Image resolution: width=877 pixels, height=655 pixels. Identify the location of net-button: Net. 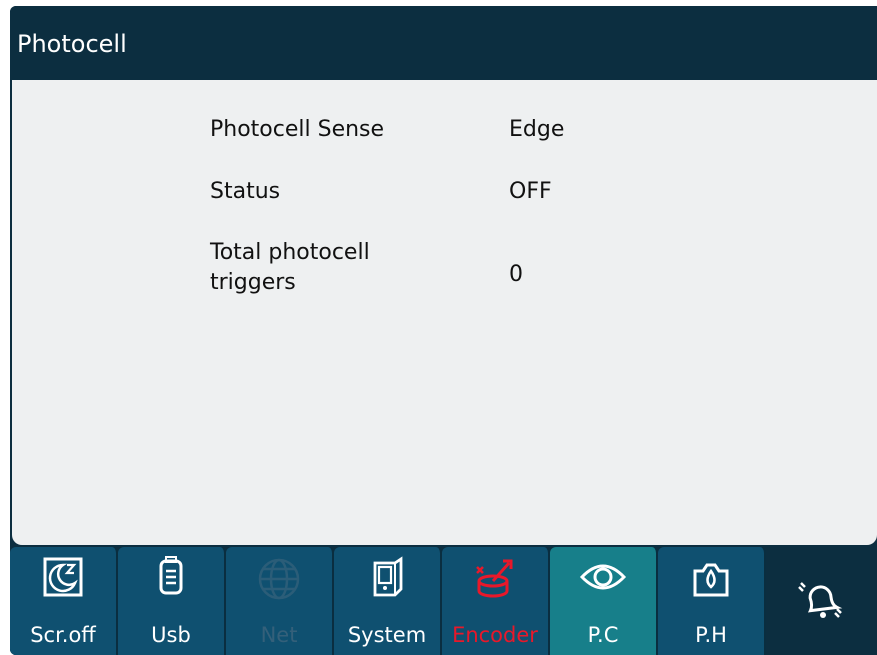
(280, 601).